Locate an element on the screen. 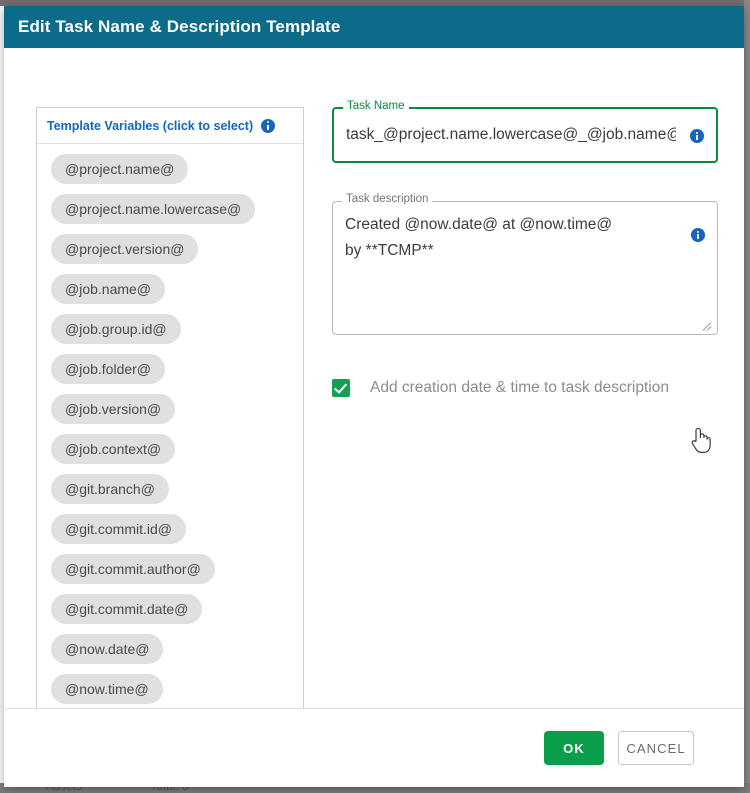 Image resolution: width=750 pixels, height=793 pixels. template-variable-chip: @now.date@ is located at coordinates (107, 649).